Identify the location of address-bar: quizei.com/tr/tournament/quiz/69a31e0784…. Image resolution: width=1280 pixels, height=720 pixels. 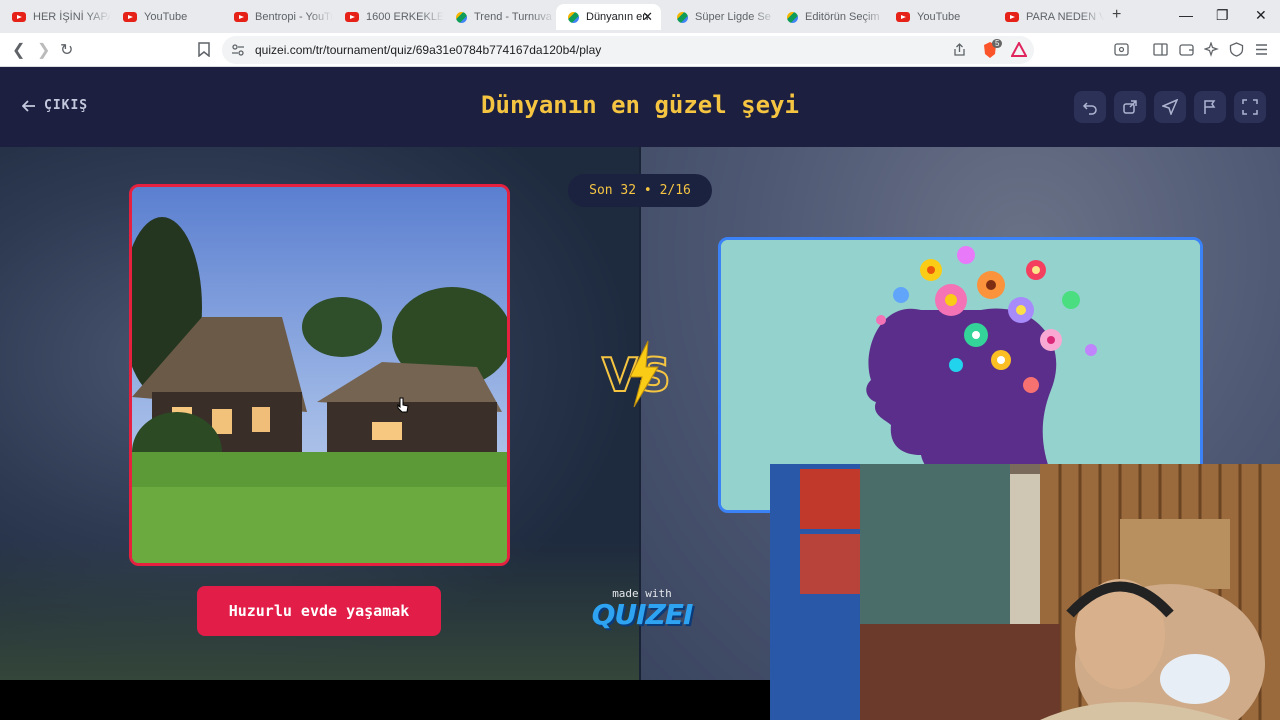
(628, 50).